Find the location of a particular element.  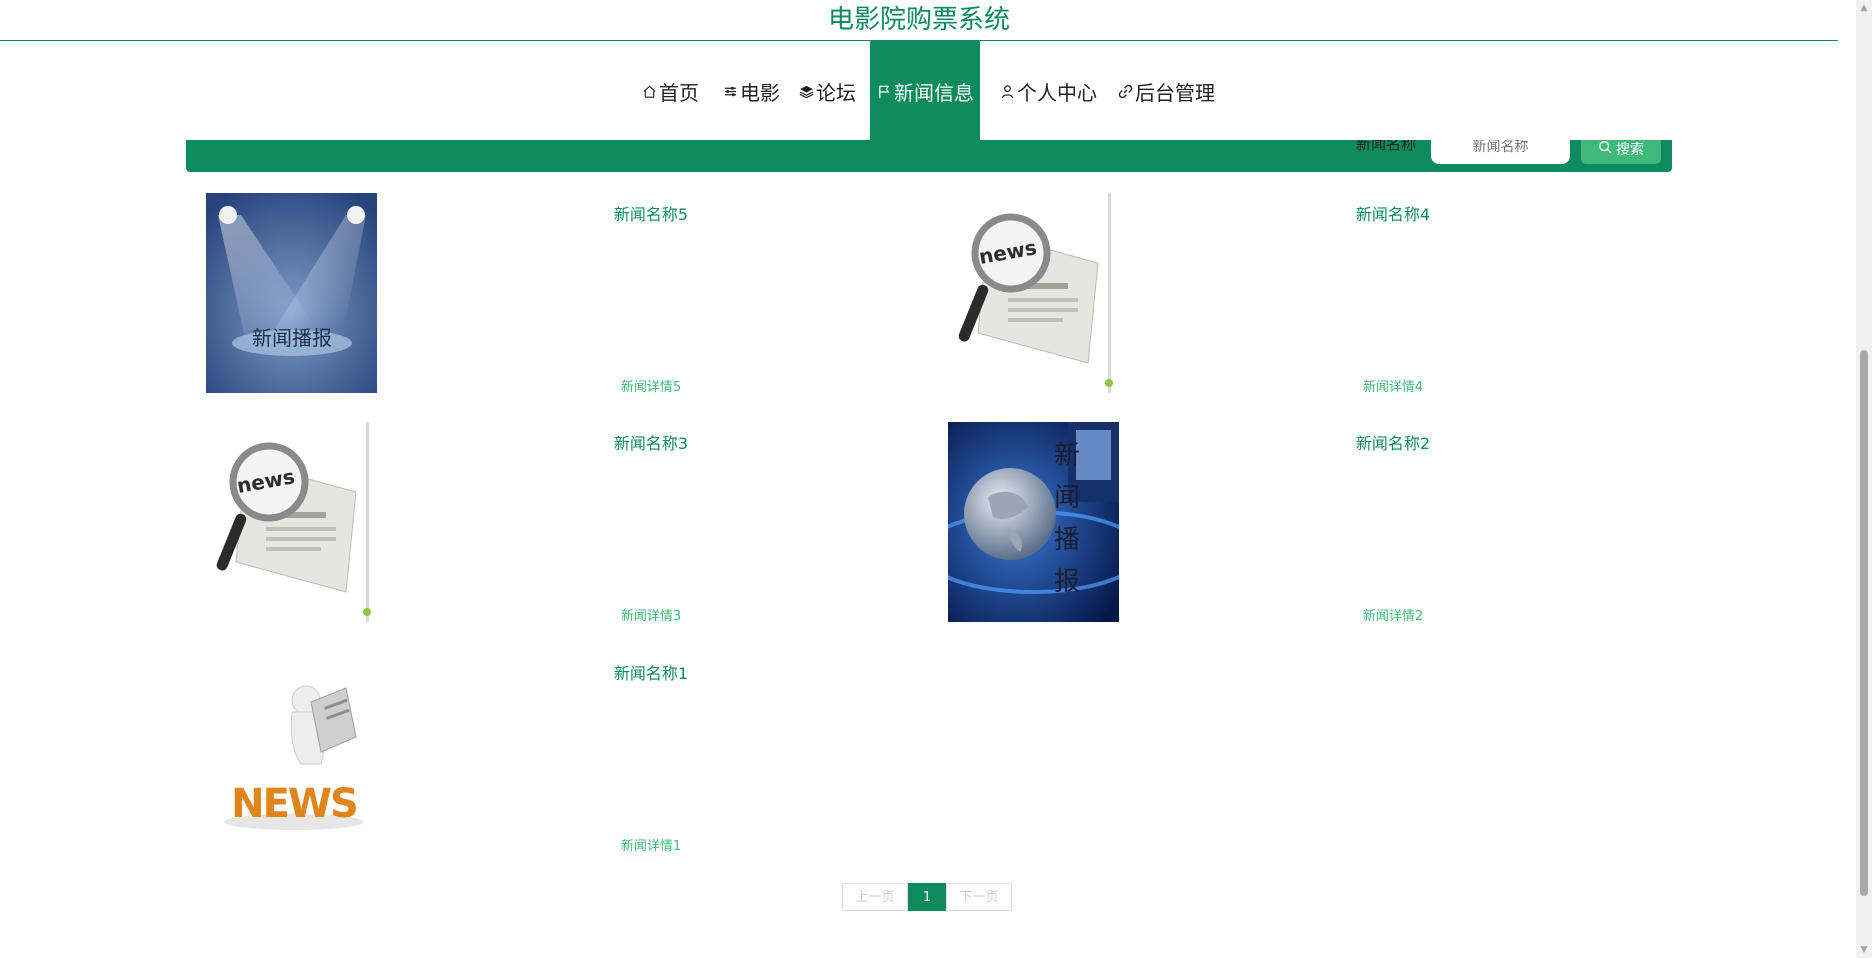

search-bar: 新闻名称 搜索 is located at coordinates (929, 156).